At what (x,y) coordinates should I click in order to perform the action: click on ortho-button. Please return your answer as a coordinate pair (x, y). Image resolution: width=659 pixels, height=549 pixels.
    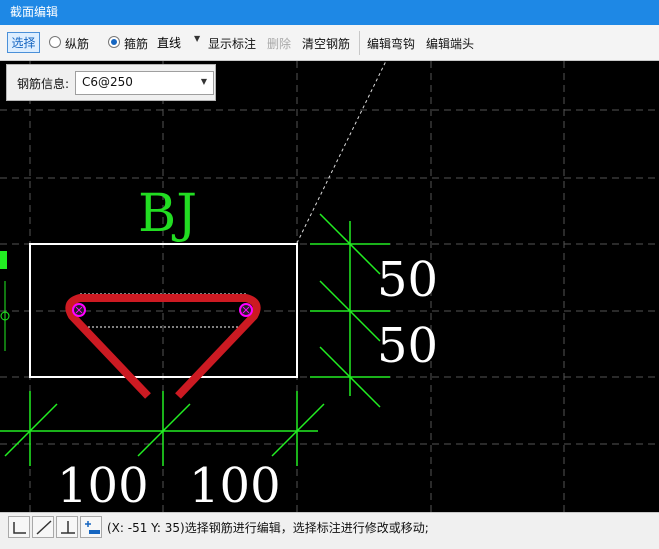
    Looking at the image, I should click on (19, 527).